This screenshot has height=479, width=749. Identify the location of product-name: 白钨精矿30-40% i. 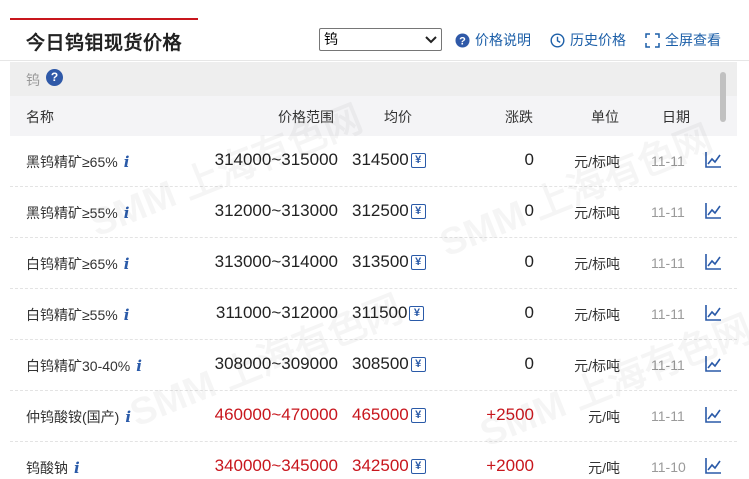
(84, 366).